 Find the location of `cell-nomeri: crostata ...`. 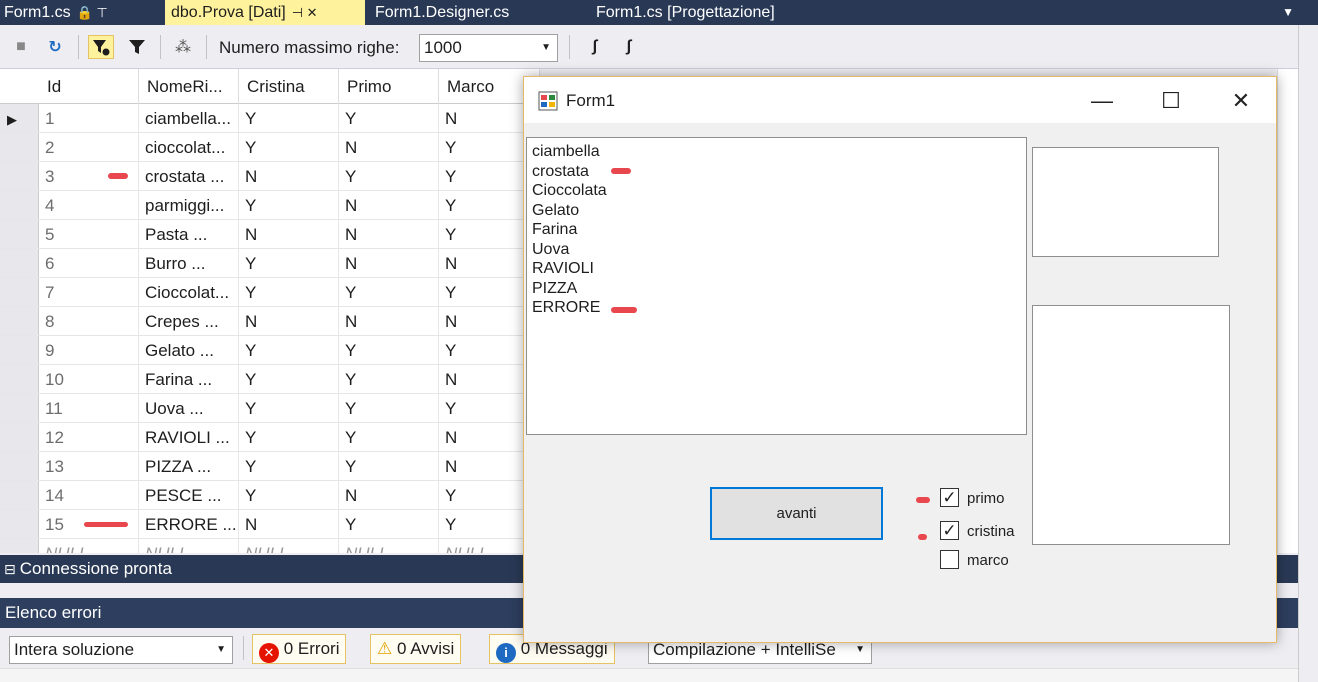

cell-nomeri: crostata ... is located at coordinates (189, 176).